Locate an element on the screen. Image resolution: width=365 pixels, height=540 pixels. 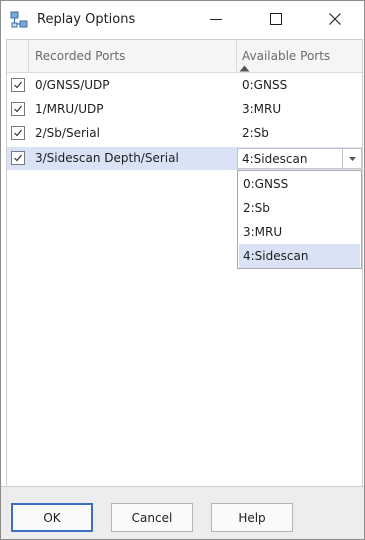
table-row: 2/Sb/Serial 2:Sb is located at coordinates (184, 133).